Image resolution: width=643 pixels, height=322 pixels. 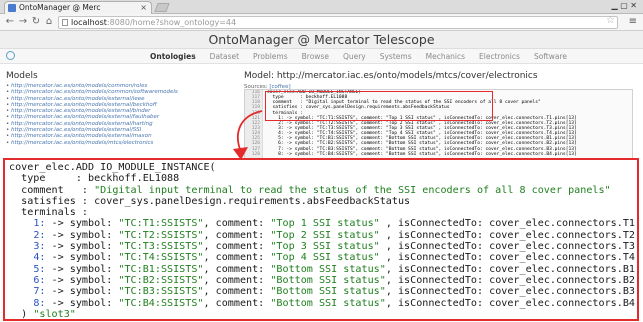 What do you see at coordinates (321, 40) in the screenshot?
I see `app-title: OntoManager @ Mercator Telescope` at bounding box center [321, 40].